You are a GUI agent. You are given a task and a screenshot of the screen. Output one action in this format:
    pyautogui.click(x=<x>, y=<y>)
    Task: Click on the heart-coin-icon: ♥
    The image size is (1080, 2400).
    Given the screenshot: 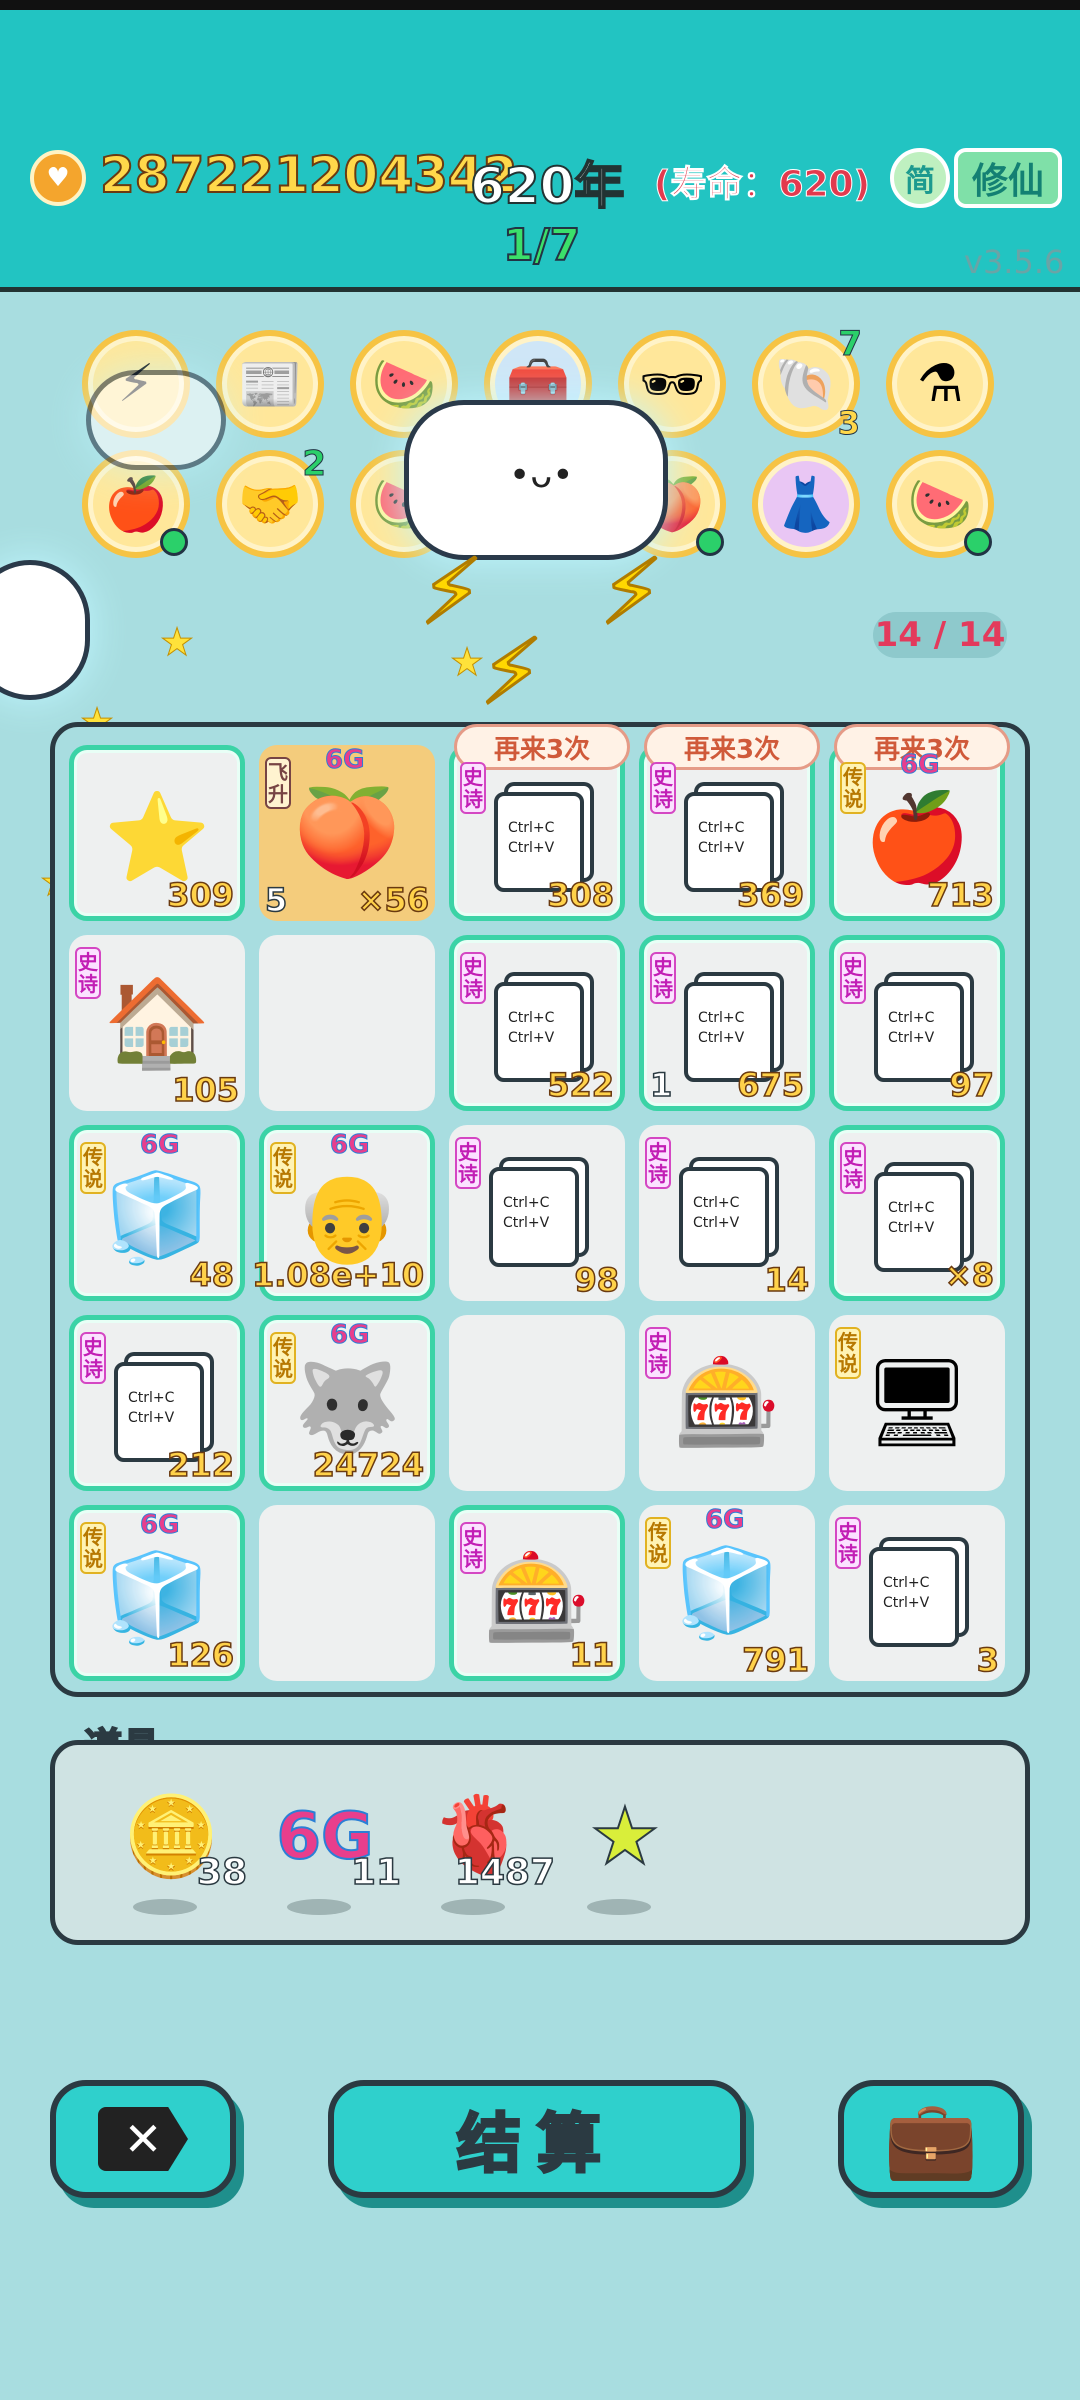 What is the action you would take?
    pyautogui.click(x=58, y=178)
    